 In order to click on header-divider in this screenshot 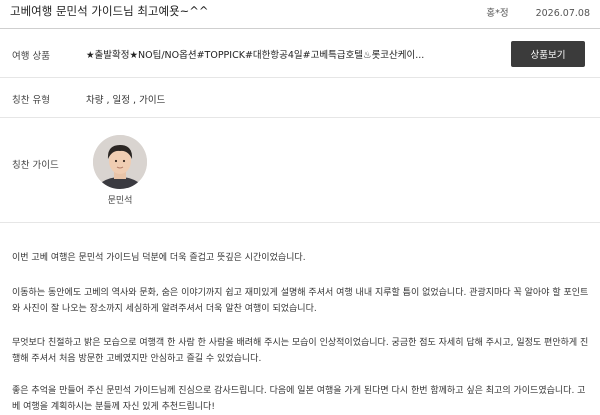, I will do `click(300, 28)`.